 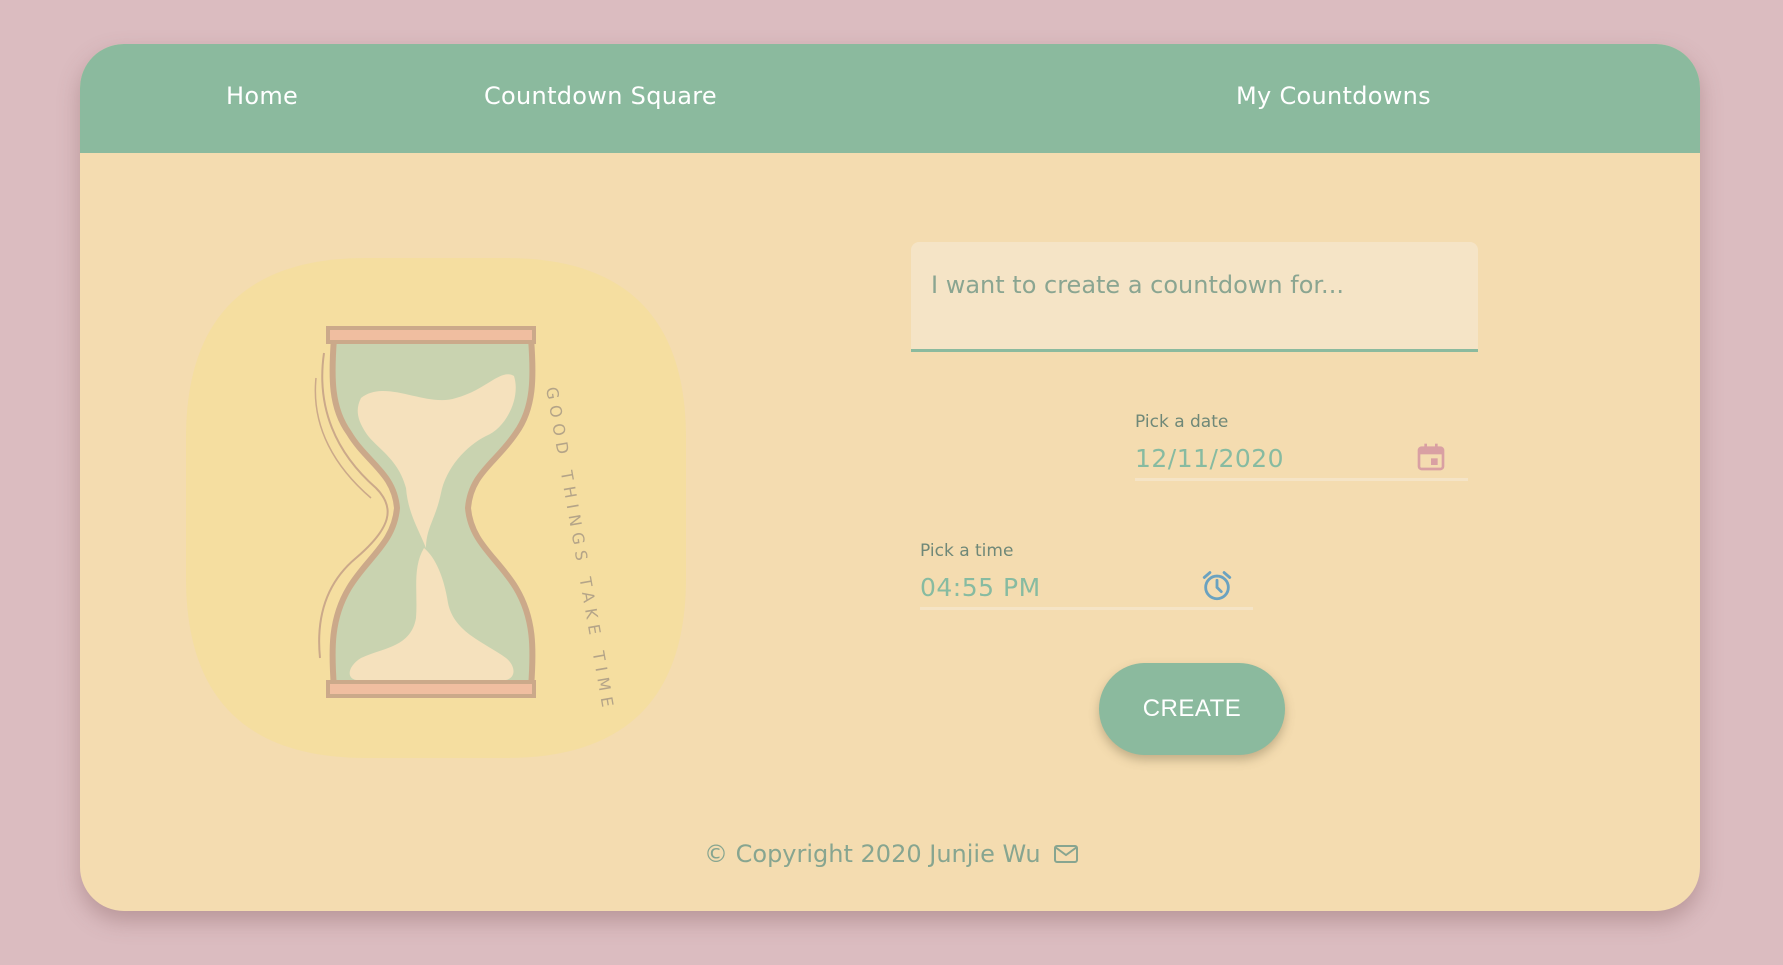 I want to click on copyright-text: © Copyright 2020 Junjie Wu, so click(x=872, y=854).